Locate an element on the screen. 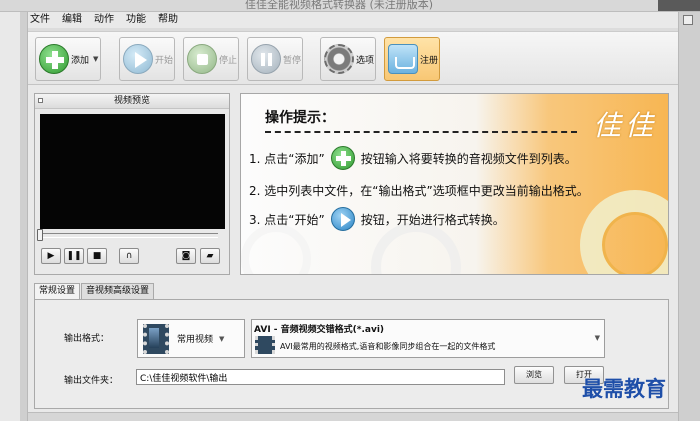  stop-icon: ■ is located at coordinates (97, 256).